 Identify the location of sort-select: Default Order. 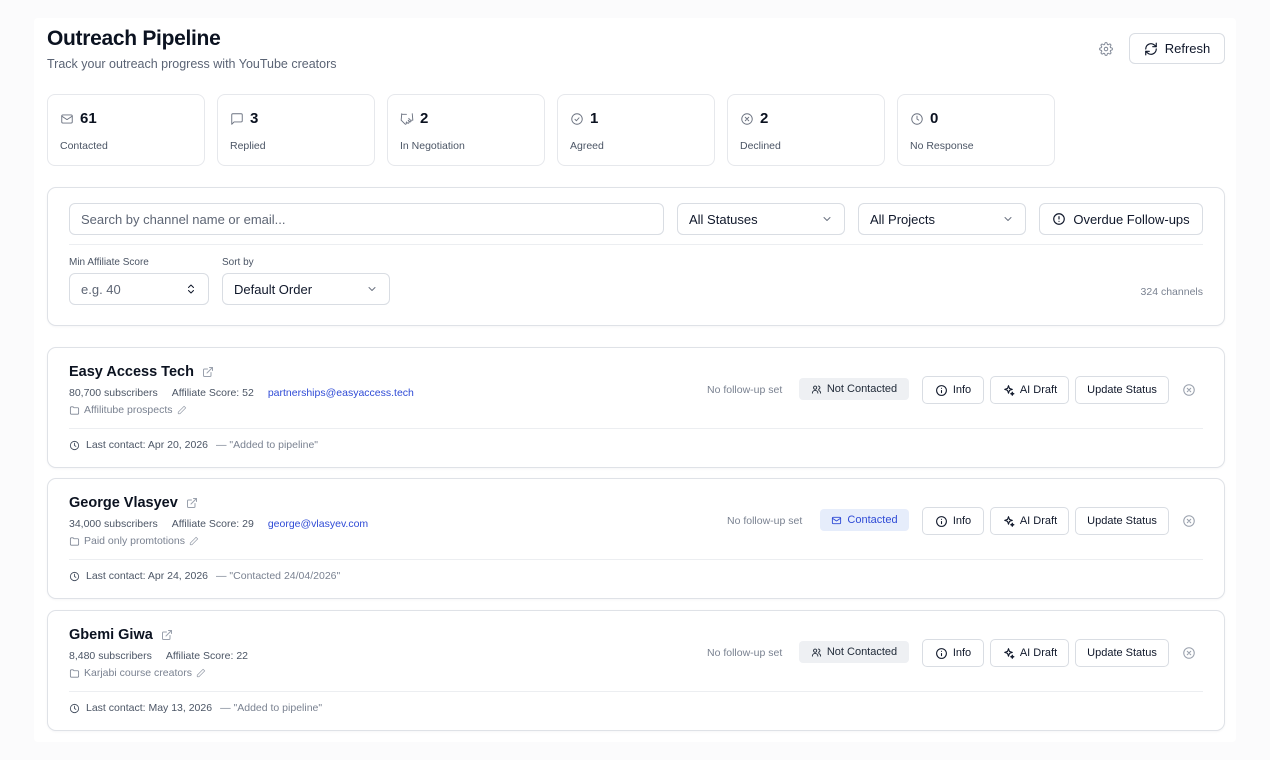
(306, 289).